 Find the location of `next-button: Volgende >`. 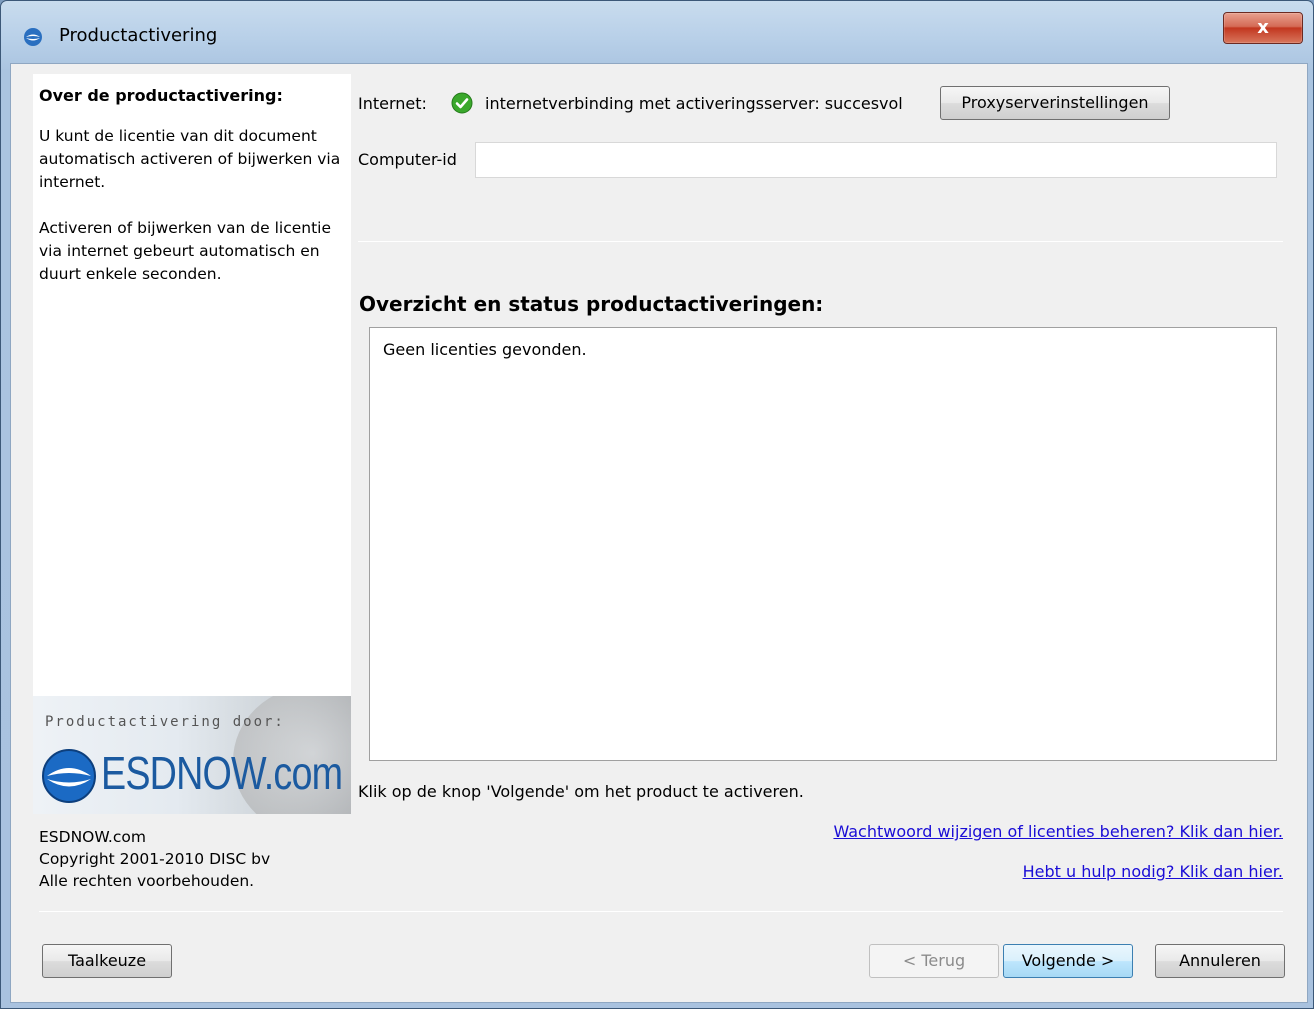

next-button: Volgende > is located at coordinates (1068, 961).